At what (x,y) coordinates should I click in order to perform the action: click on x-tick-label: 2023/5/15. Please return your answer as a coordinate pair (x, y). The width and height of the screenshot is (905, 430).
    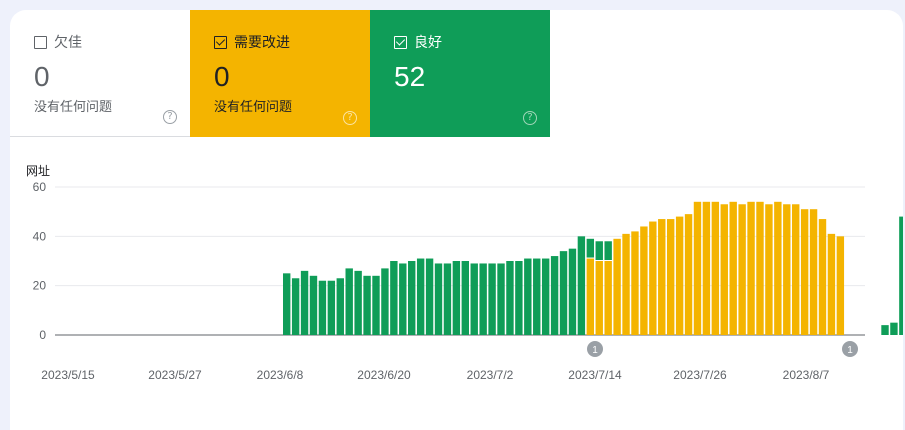
    Looking at the image, I should click on (68, 375).